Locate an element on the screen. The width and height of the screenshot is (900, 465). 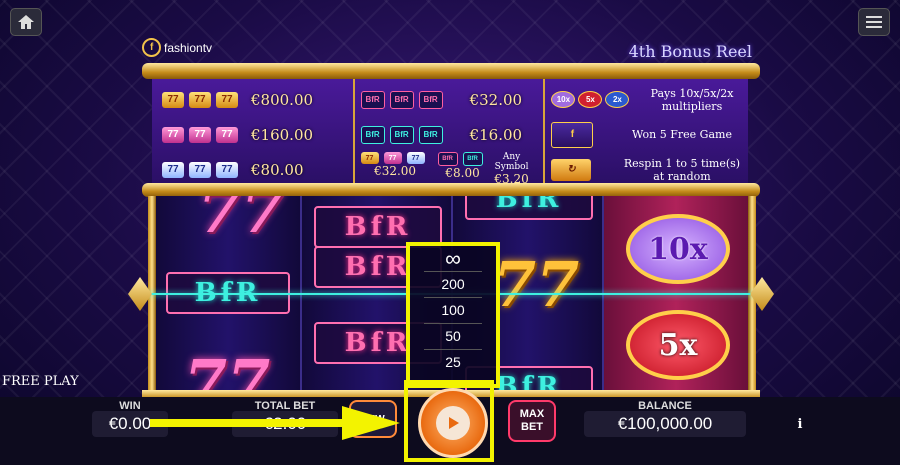
bonus-reel-title: 4th Bonus Reel is located at coordinates (690, 51).